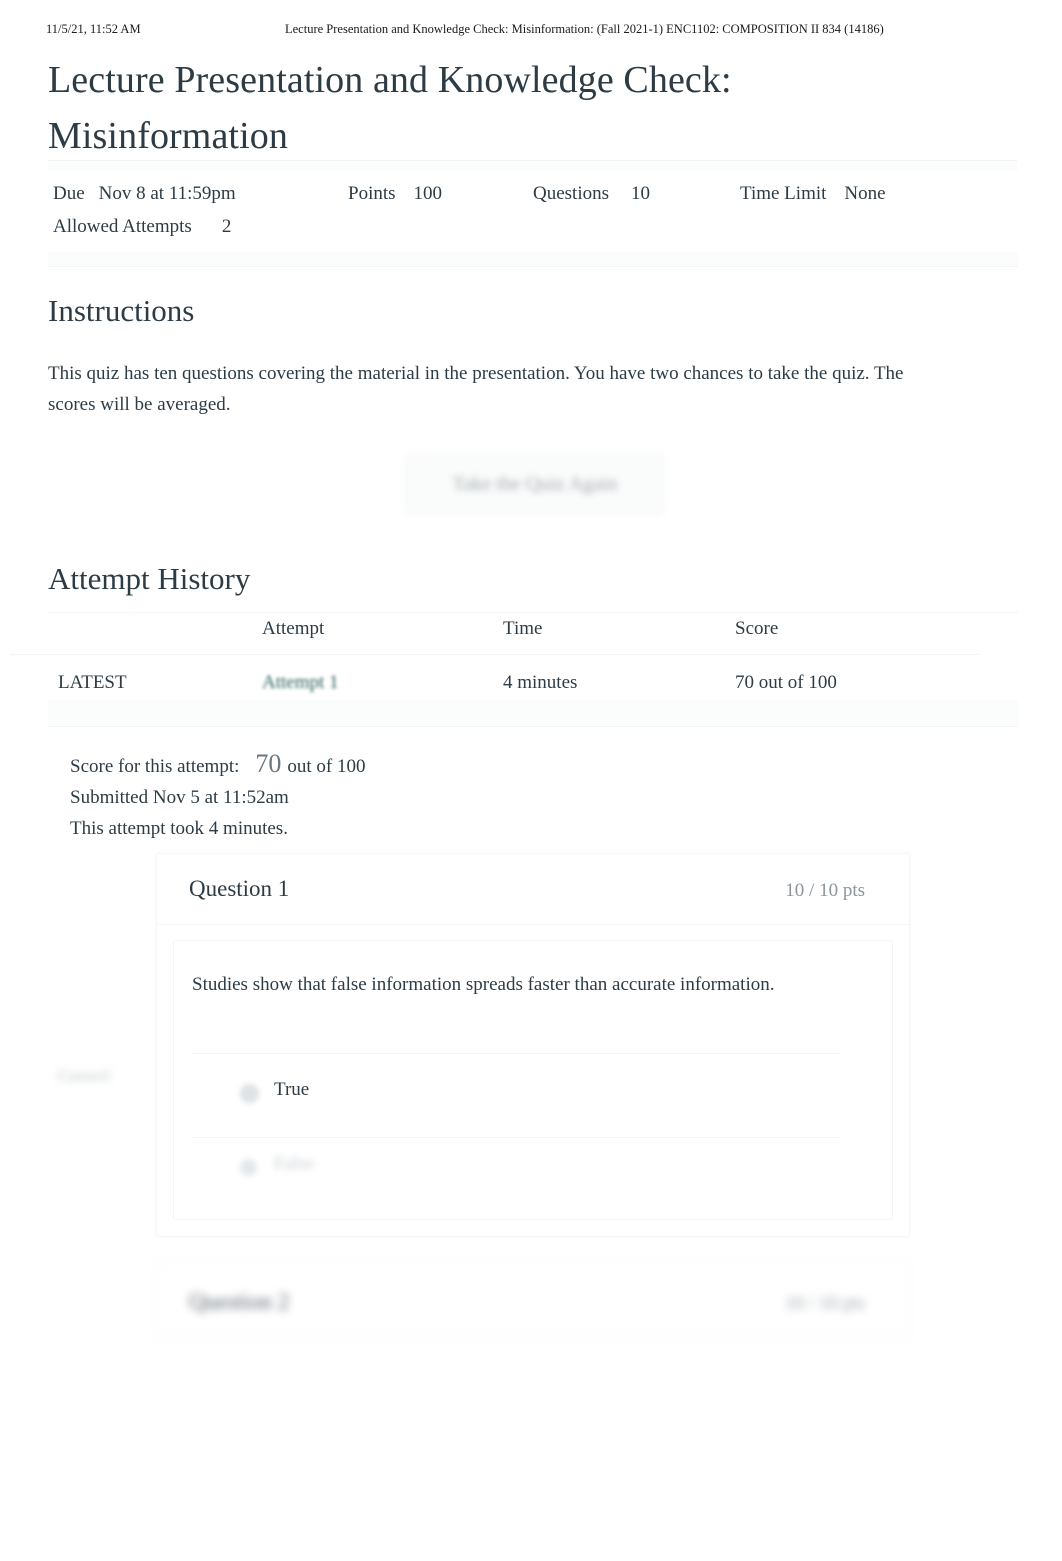 The image size is (1062, 1561). Describe the element at coordinates (540, 682) in the screenshot. I see `attempt-time: 4 minutes` at that location.